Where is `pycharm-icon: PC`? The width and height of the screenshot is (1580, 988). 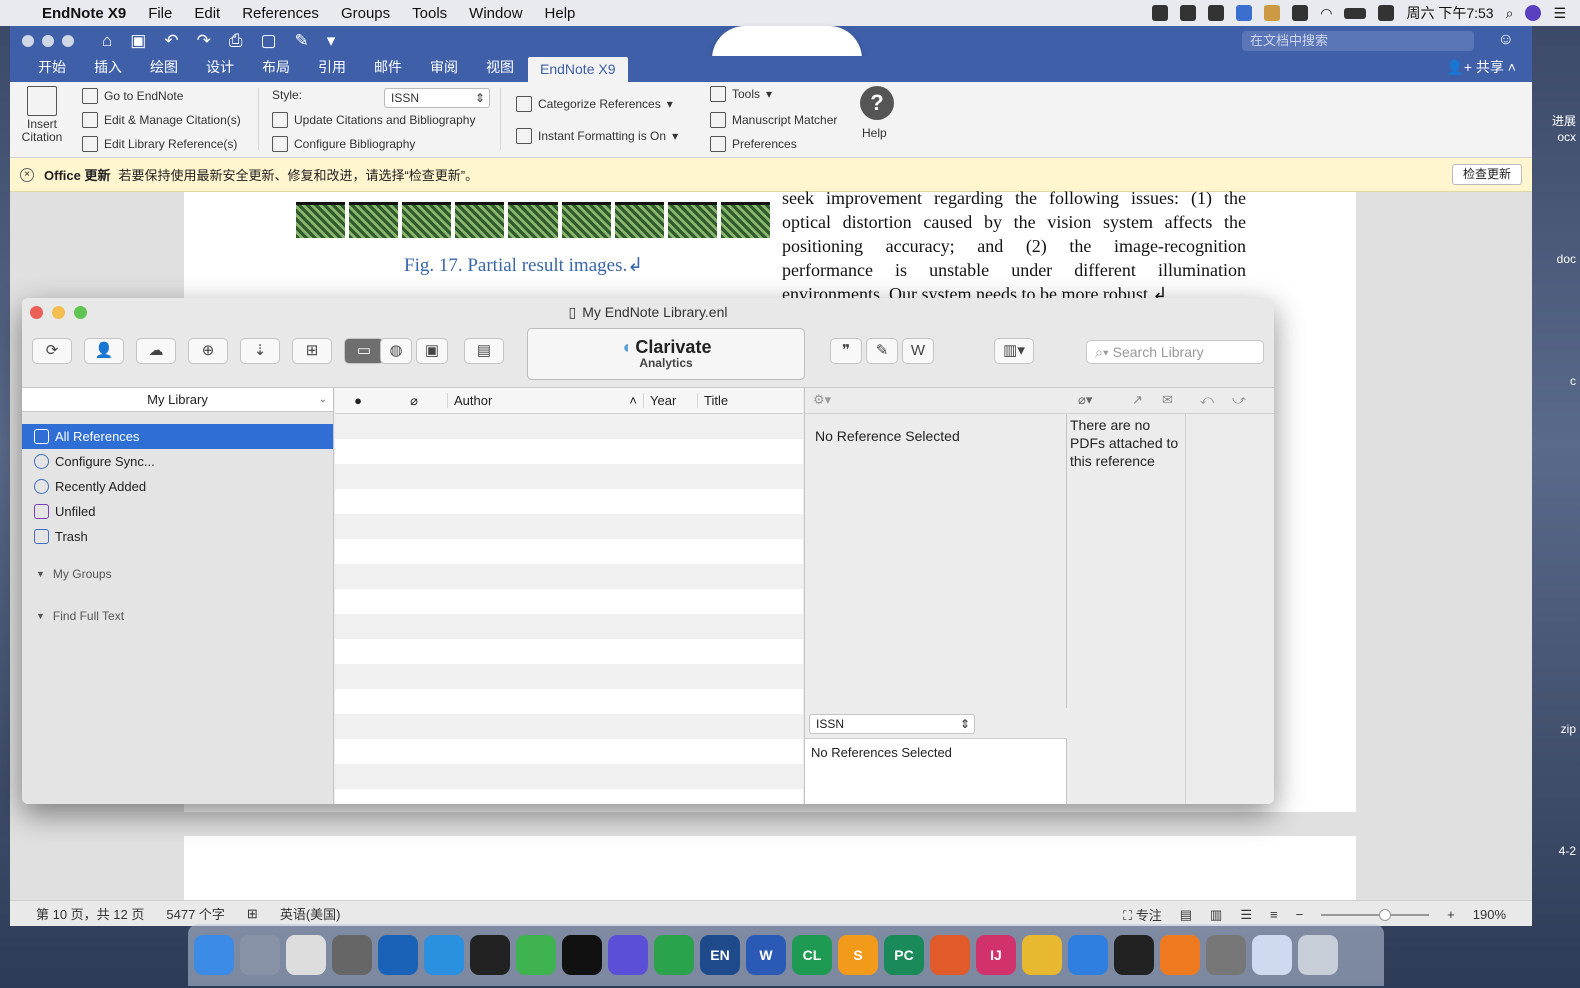 pycharm-icon: PC is located at coordinates (904, 955).